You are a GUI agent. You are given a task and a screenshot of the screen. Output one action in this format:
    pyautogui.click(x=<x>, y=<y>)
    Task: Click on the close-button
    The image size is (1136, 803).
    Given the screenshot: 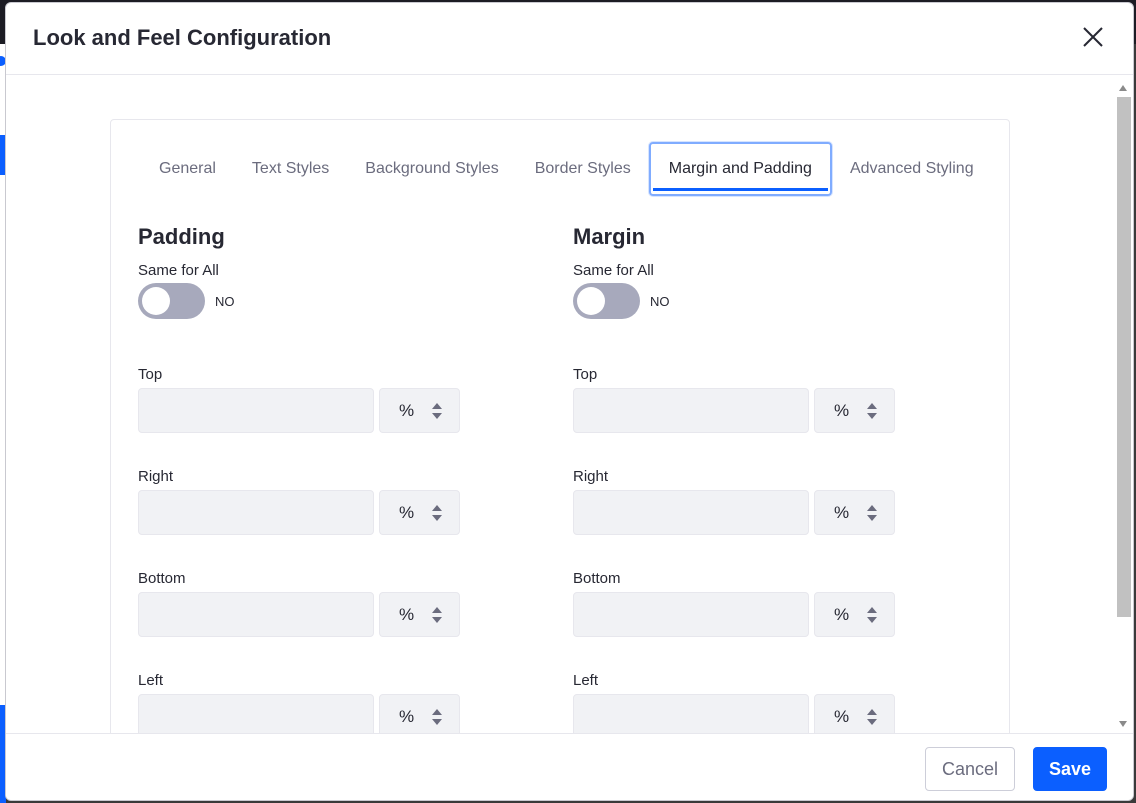 What is the action you would take?
    pyautogui.click(x=1093, y=37)
    